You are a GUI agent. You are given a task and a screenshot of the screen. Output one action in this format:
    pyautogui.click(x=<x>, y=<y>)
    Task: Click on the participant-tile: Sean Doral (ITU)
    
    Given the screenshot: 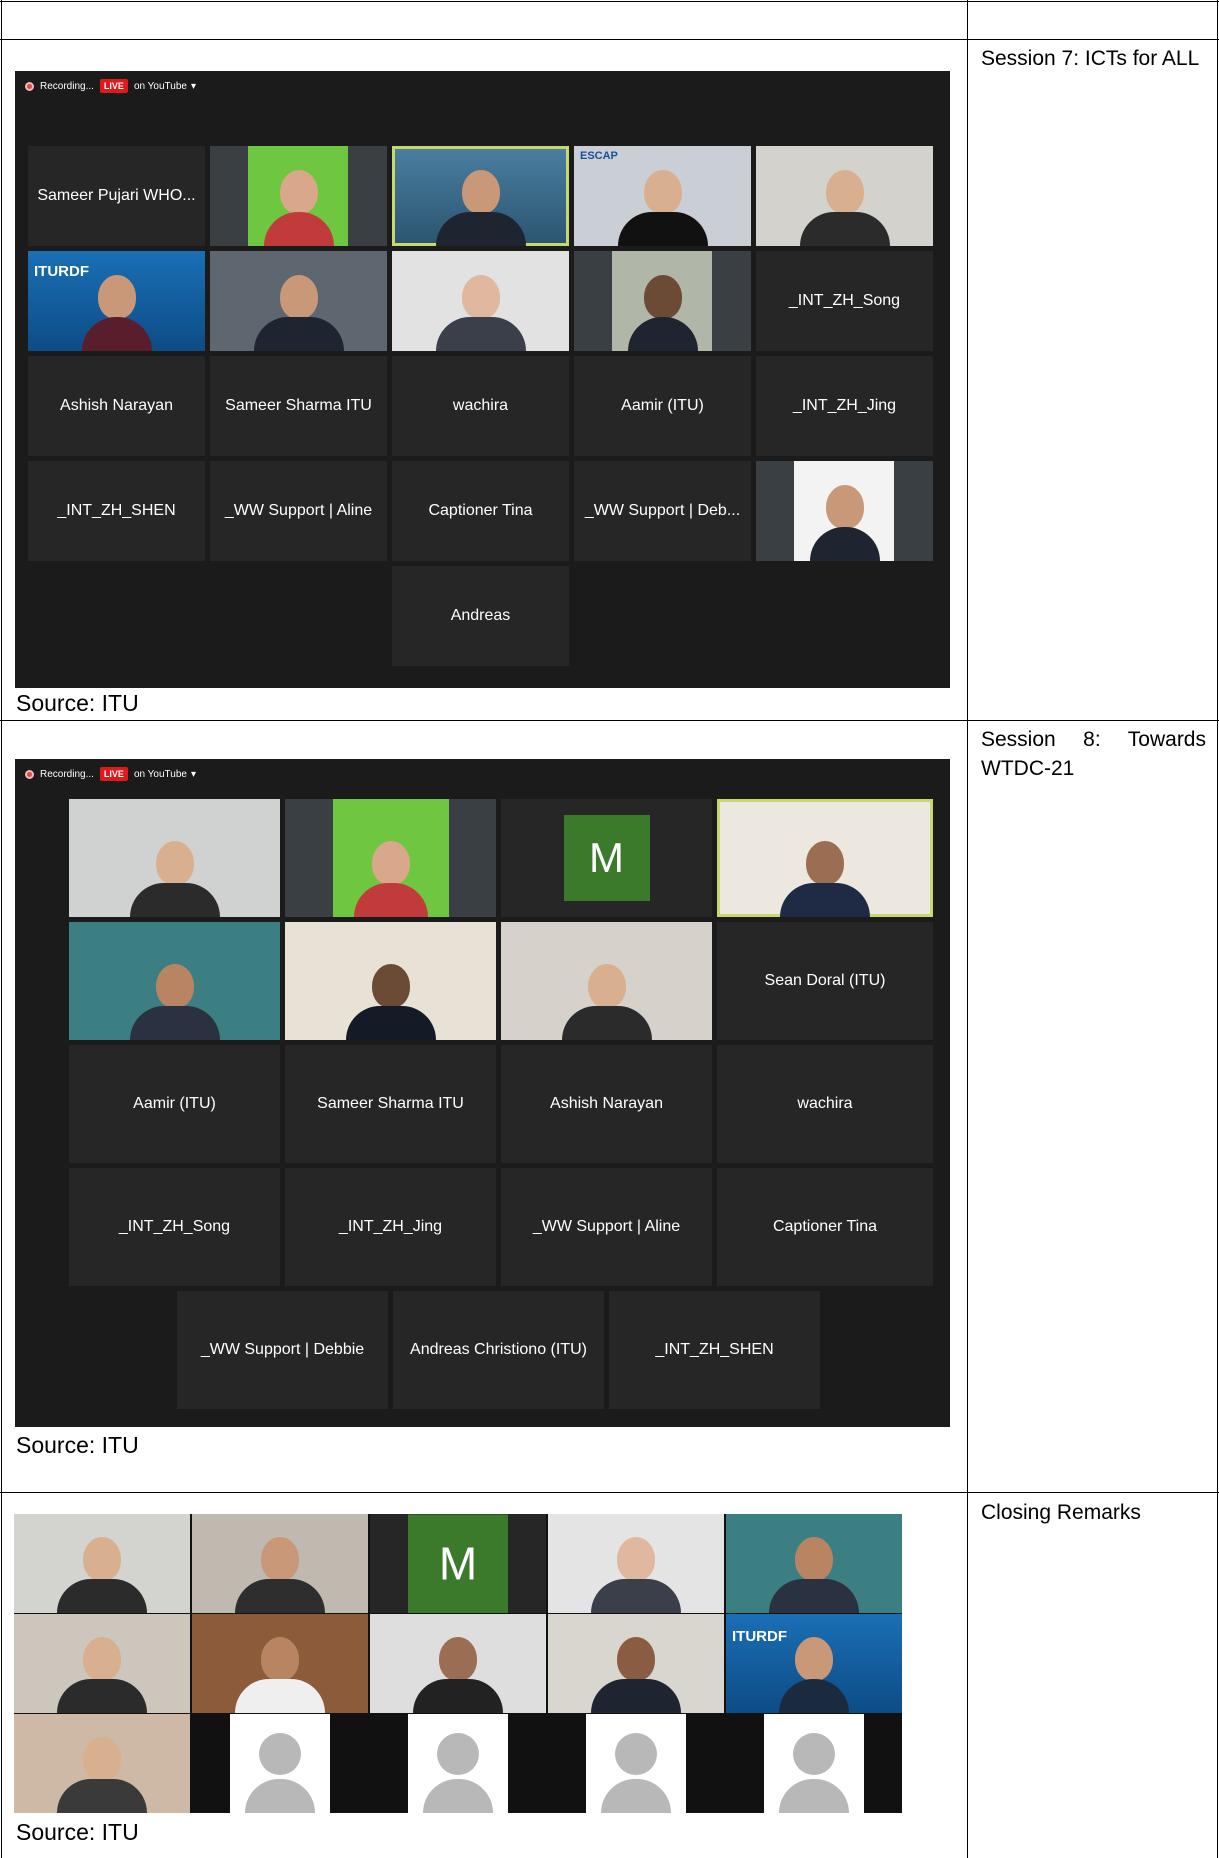 What is the action you would take?
    pyautogui.click(x=825, y=981)
    